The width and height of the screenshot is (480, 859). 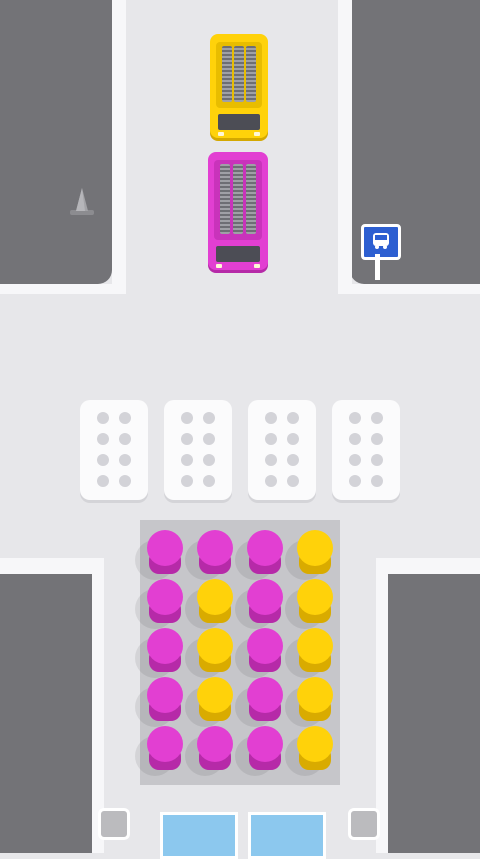 What do you see at coordinates (434, 713) in the screenshot?
I see `ground-block-bottom-right` at bounding box center [434, 713].